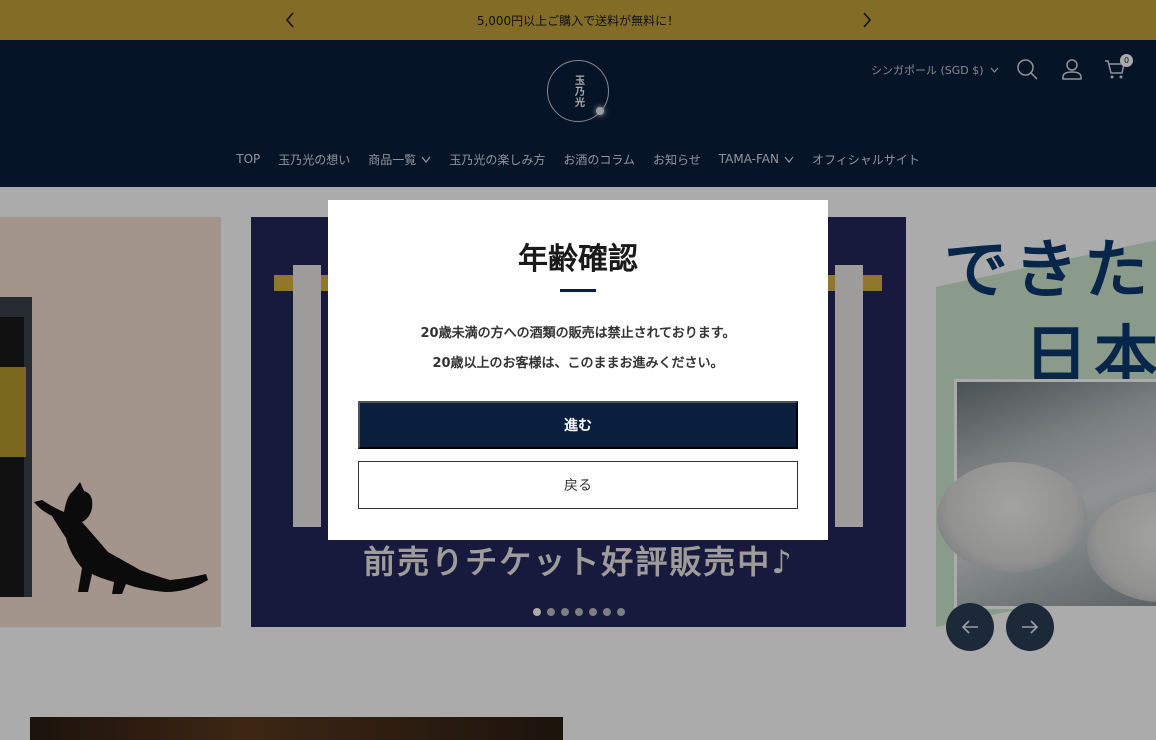 The width and height of the screenshot is (1156, 740). What do you see at coordinates (578, 290) in the screenshot?
I see `title-divider` at bounding box center [578, 290].